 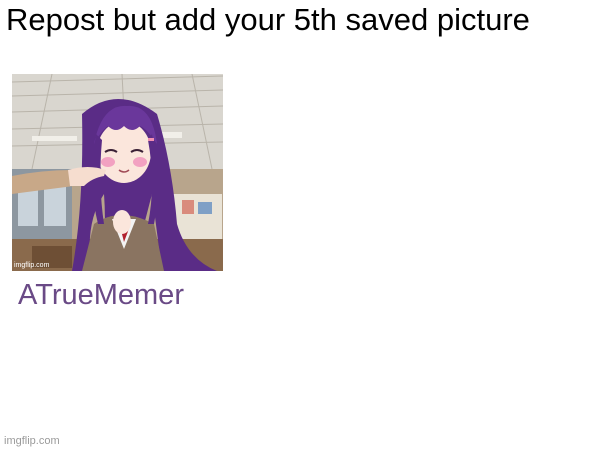 What do you see at coordinates (32, 265) in the screenshot?
I see `picture-watermark: imgflip.com` at bounding box center [32, 265].